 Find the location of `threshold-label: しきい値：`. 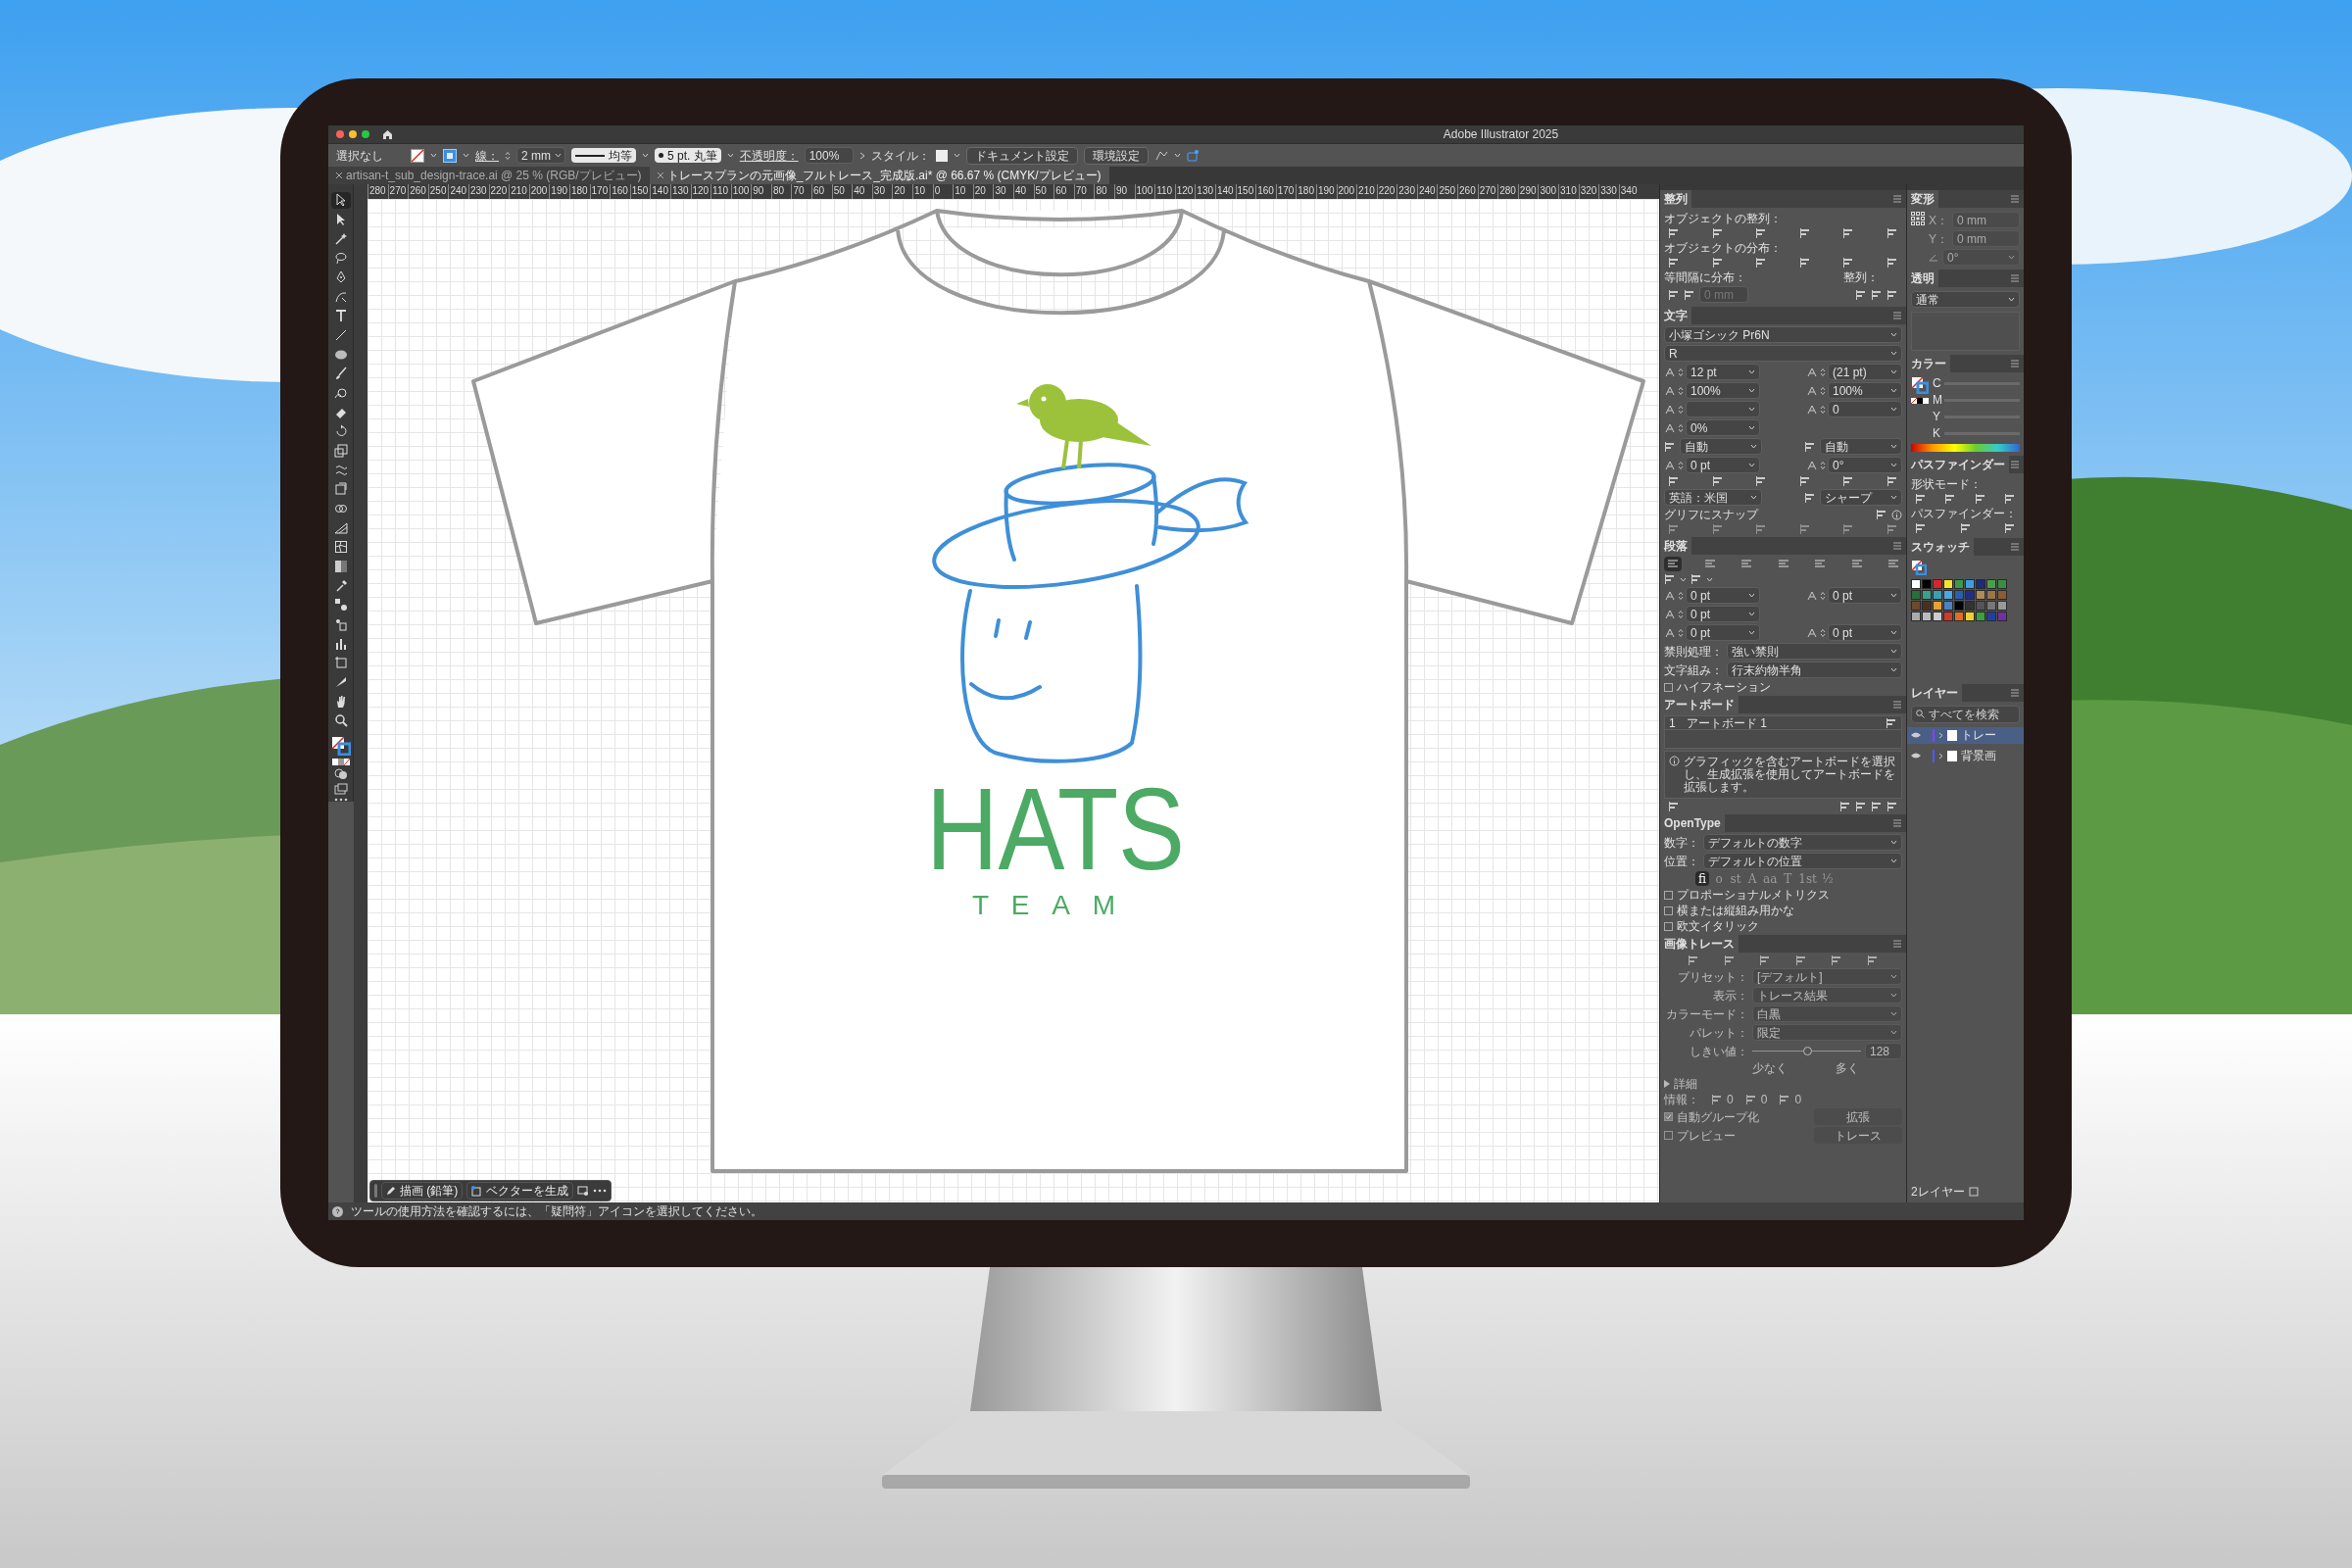

threshold-label: しきい値： is located at coordinates (1718, 1051).